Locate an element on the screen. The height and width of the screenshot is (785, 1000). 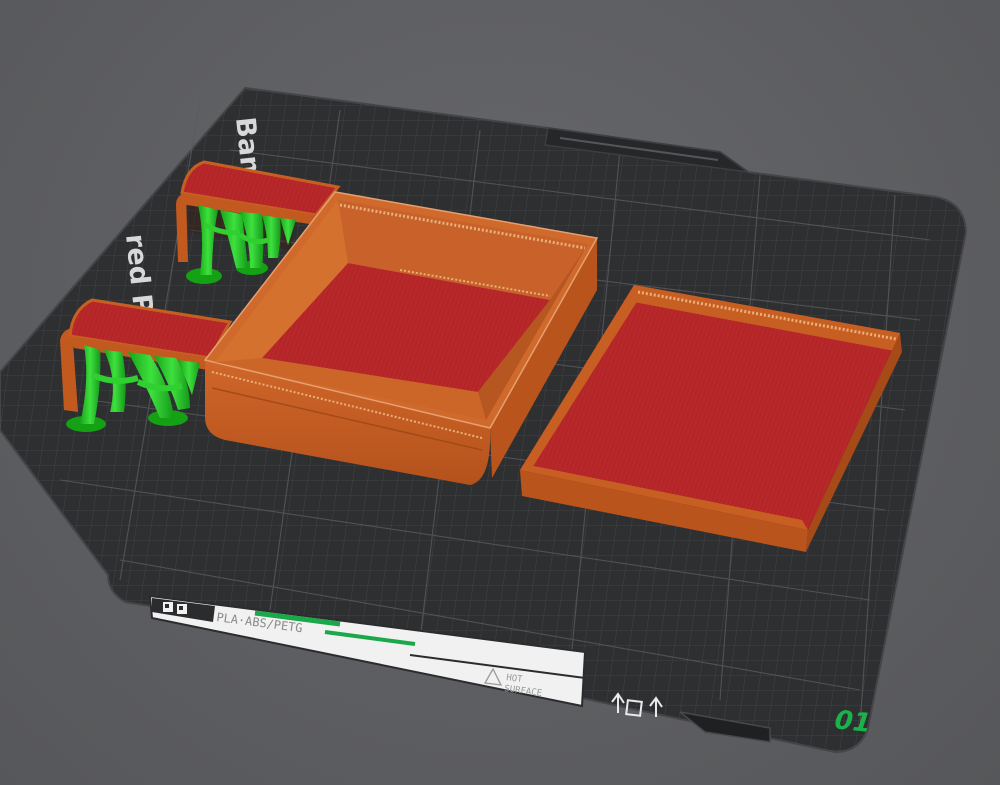
plate-number: 01 is located at coordinates (852, 722).